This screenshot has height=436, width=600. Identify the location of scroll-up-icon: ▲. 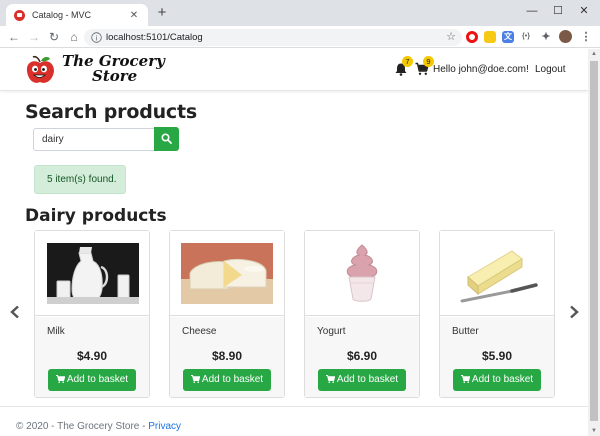
(594, 54).